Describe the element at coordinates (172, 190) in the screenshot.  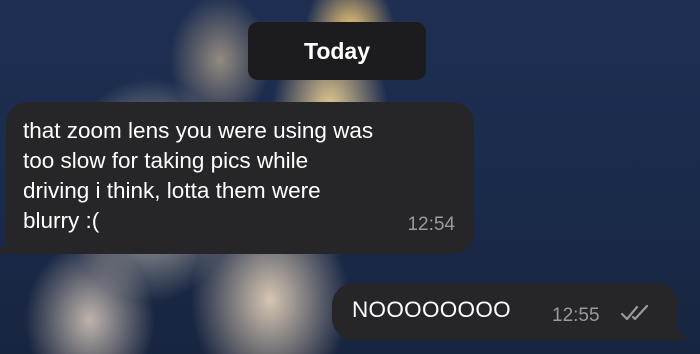
I see `message-line: driving i think, lotta them were` at that location.